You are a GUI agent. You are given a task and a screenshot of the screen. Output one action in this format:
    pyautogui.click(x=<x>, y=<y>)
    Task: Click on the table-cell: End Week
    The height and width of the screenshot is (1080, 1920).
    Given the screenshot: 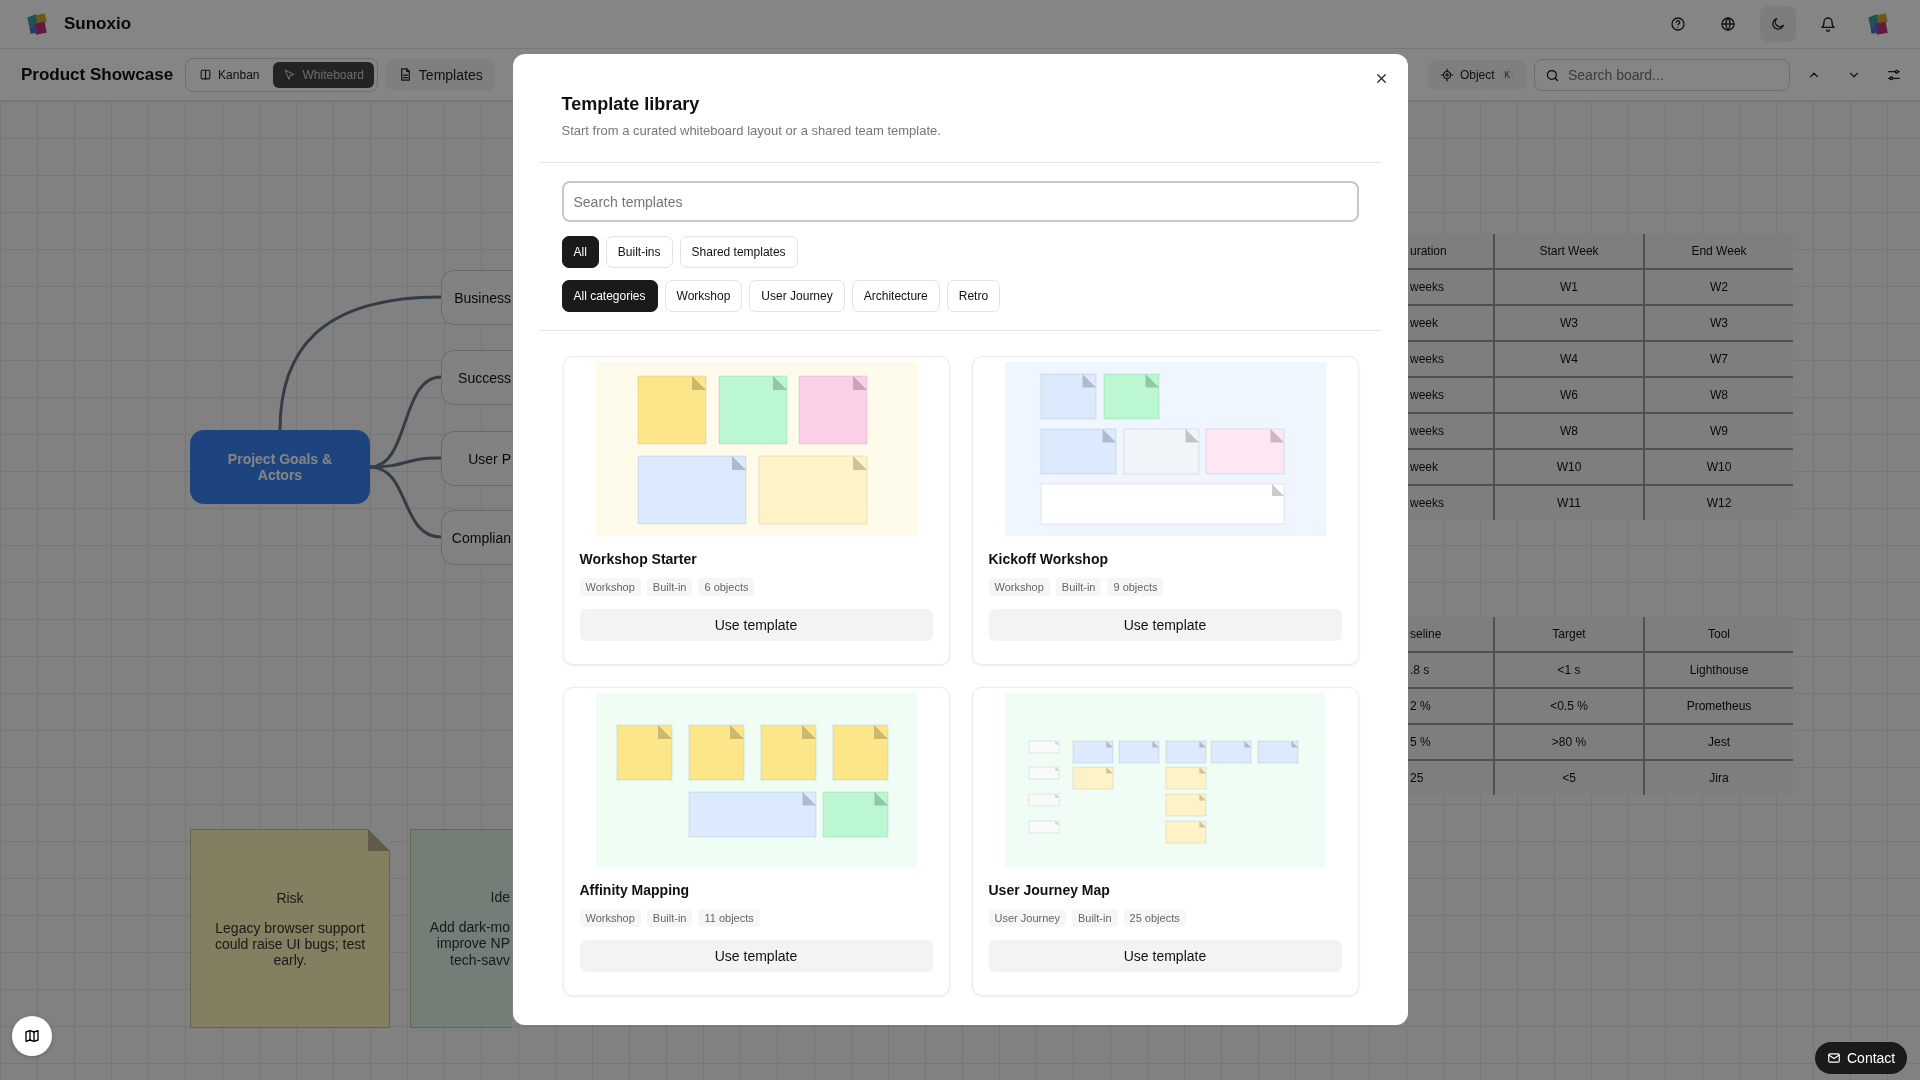 What is the action you would take?
    pyautogui.click(x=1718, y=251)
    